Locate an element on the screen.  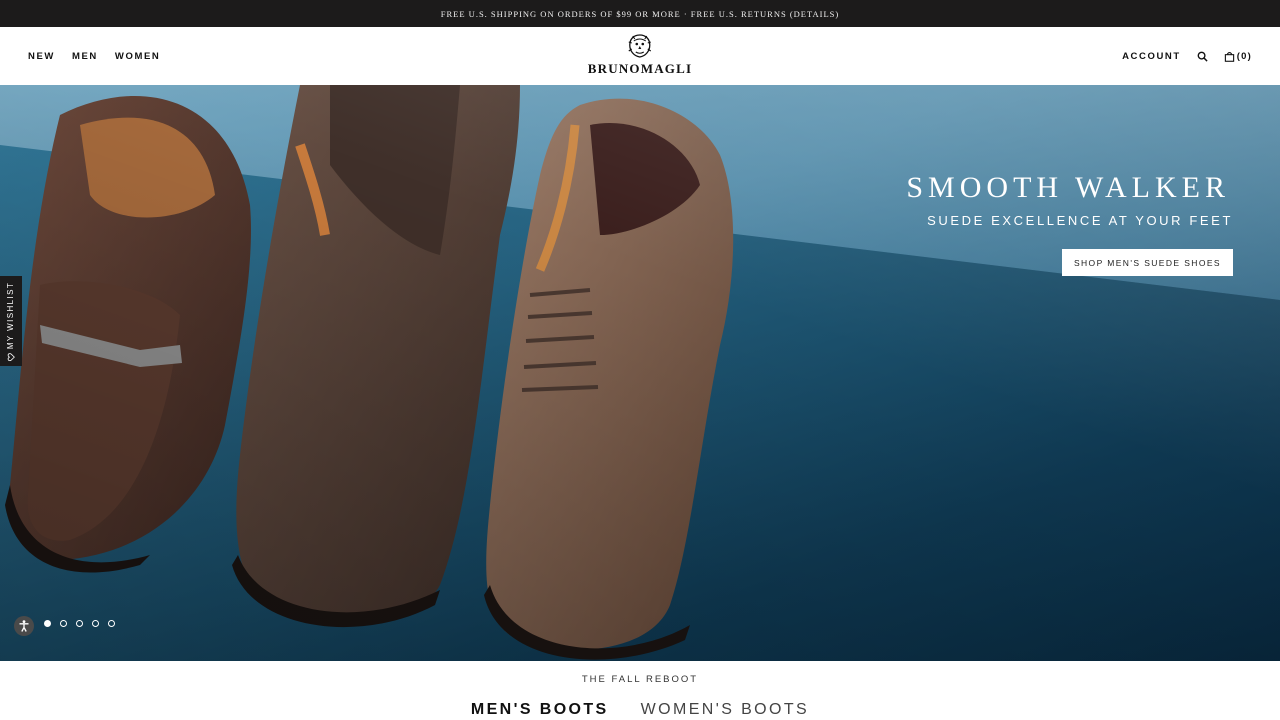
hero-subtitle: SUEDE EXCELLENCE AT YOUR FEET is located at coordinates (1080, 220).